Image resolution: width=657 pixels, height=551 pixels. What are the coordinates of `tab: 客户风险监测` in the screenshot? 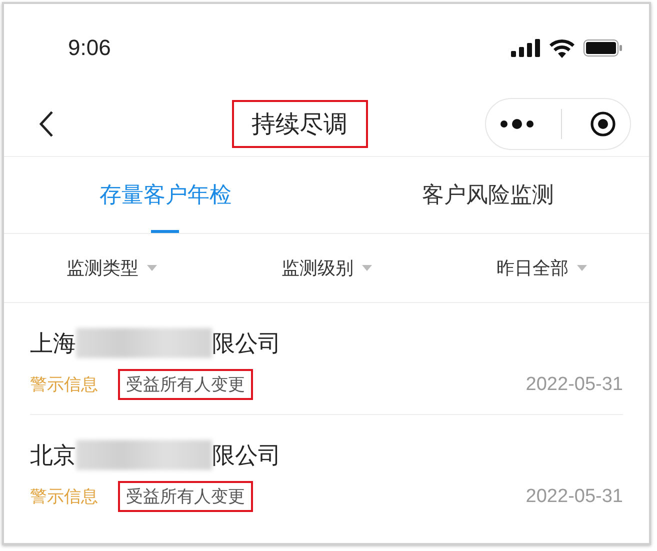 It's located at (487, 195).